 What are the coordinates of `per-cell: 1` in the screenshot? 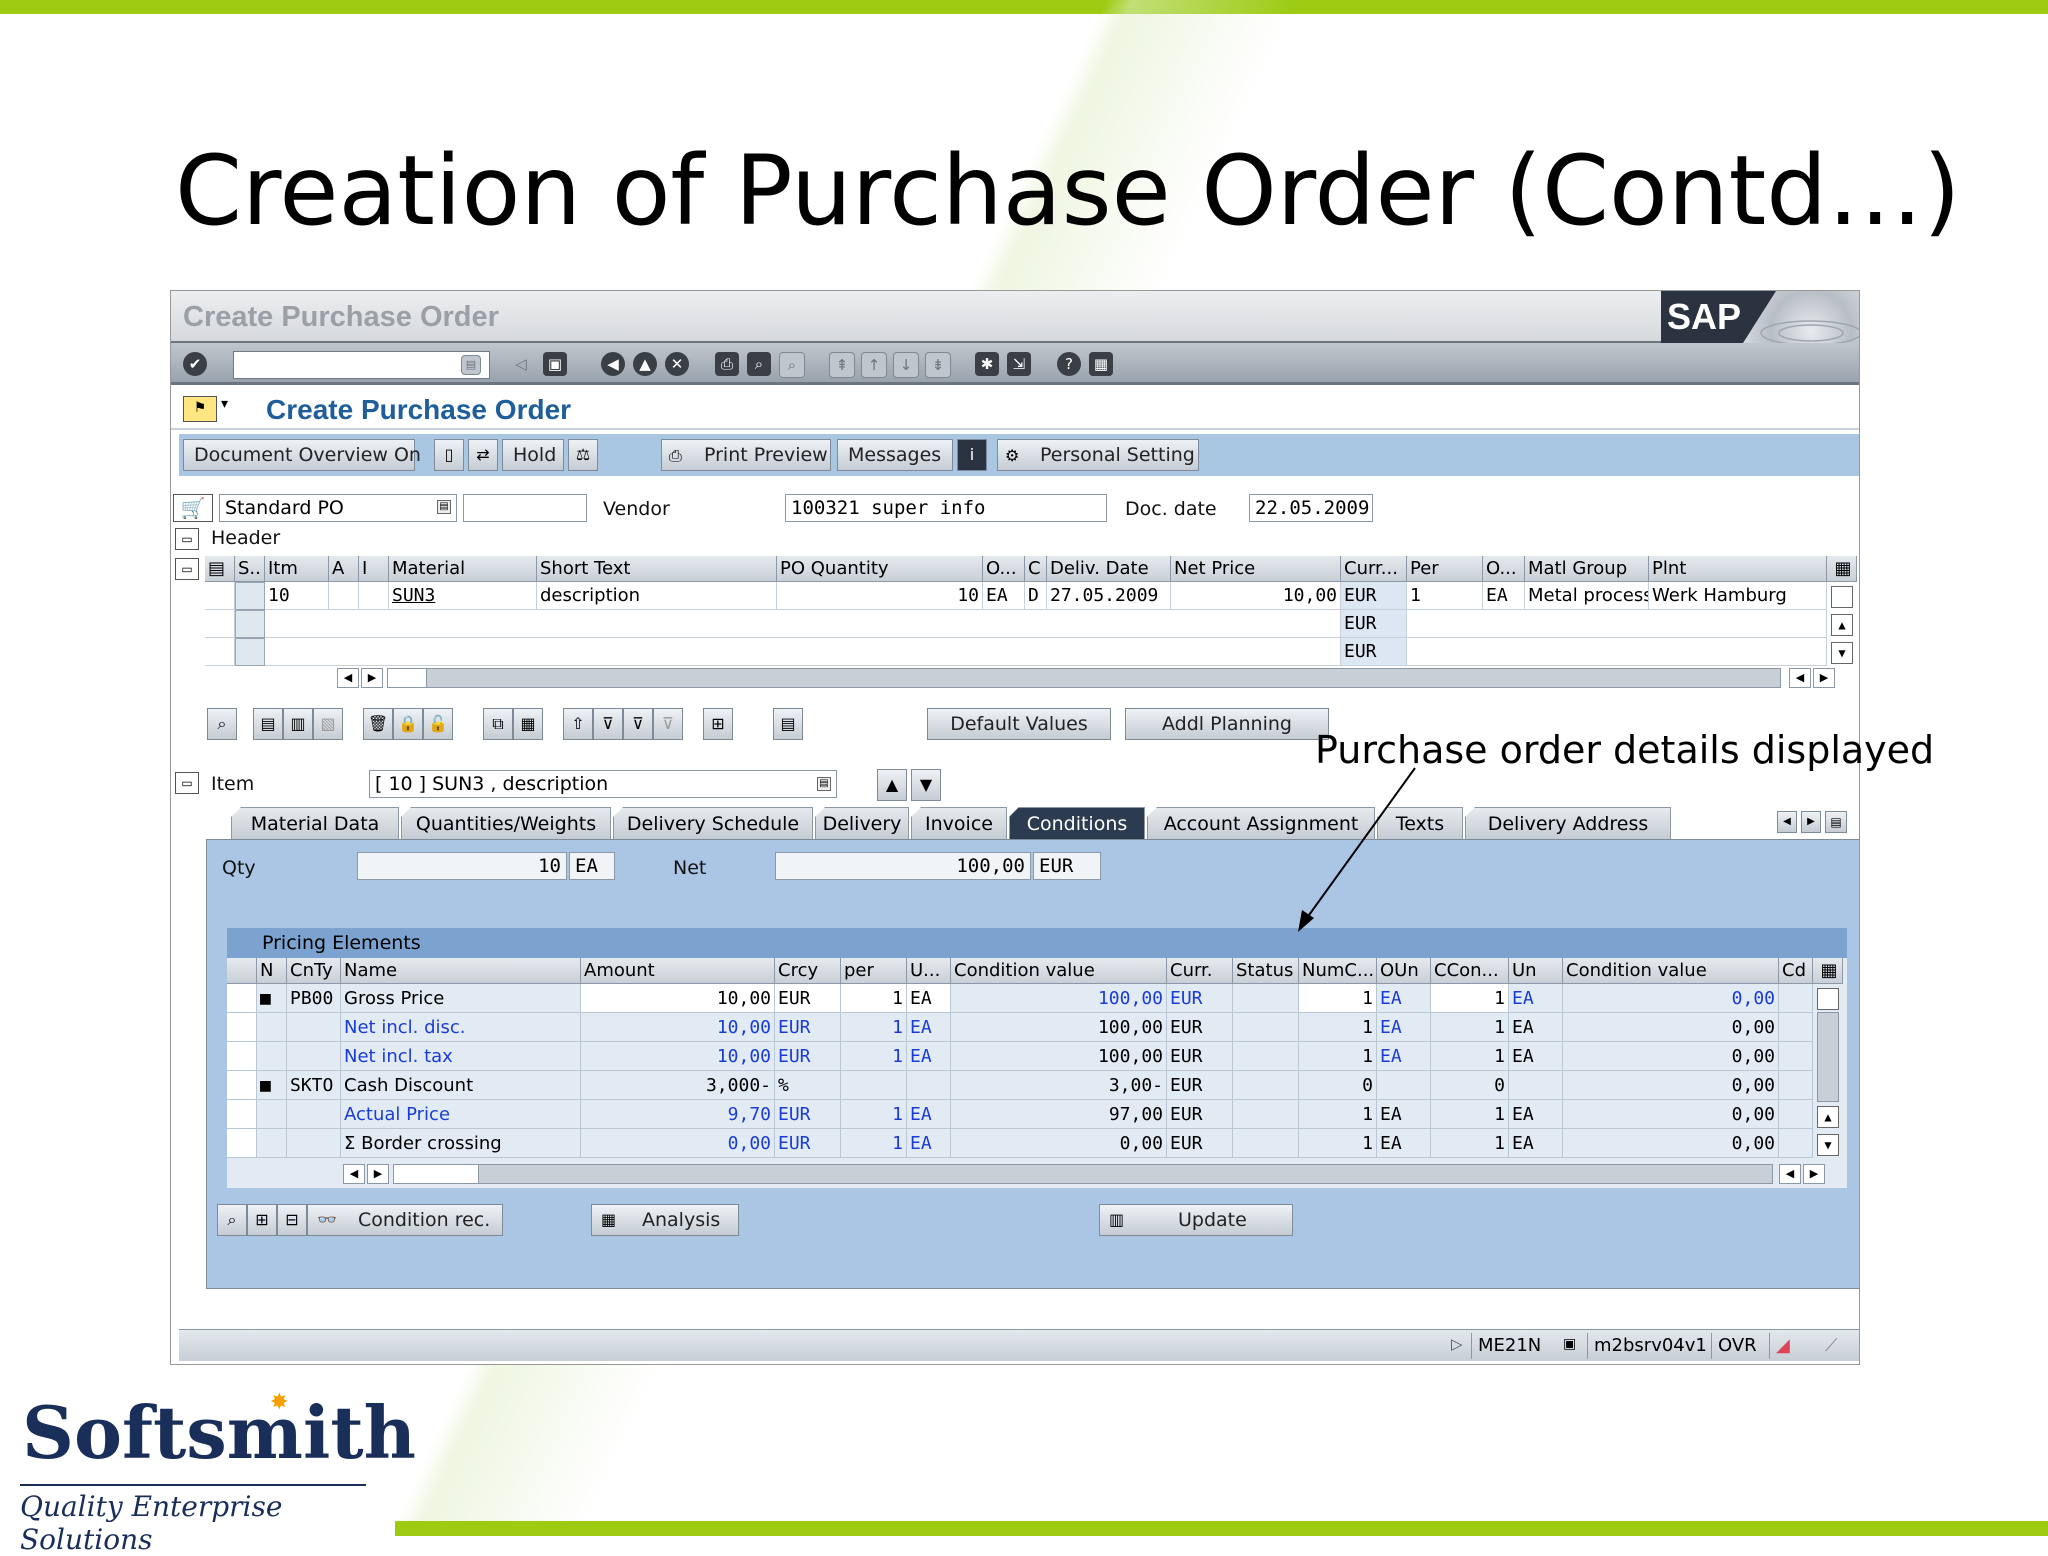 It's located at (1445, 596).